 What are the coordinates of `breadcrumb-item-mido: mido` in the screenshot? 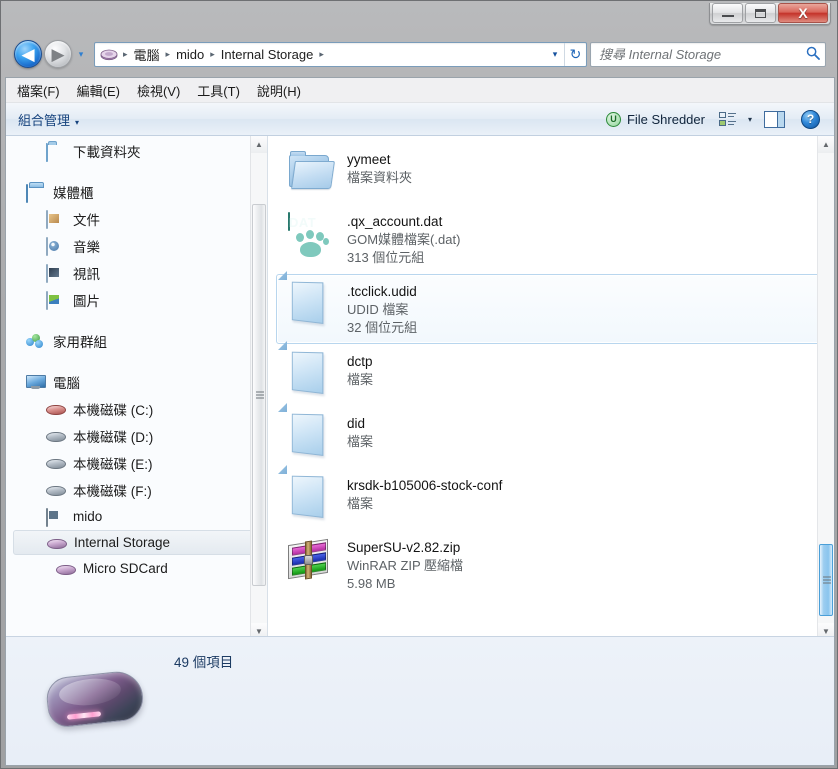 It's located at (190, 54).